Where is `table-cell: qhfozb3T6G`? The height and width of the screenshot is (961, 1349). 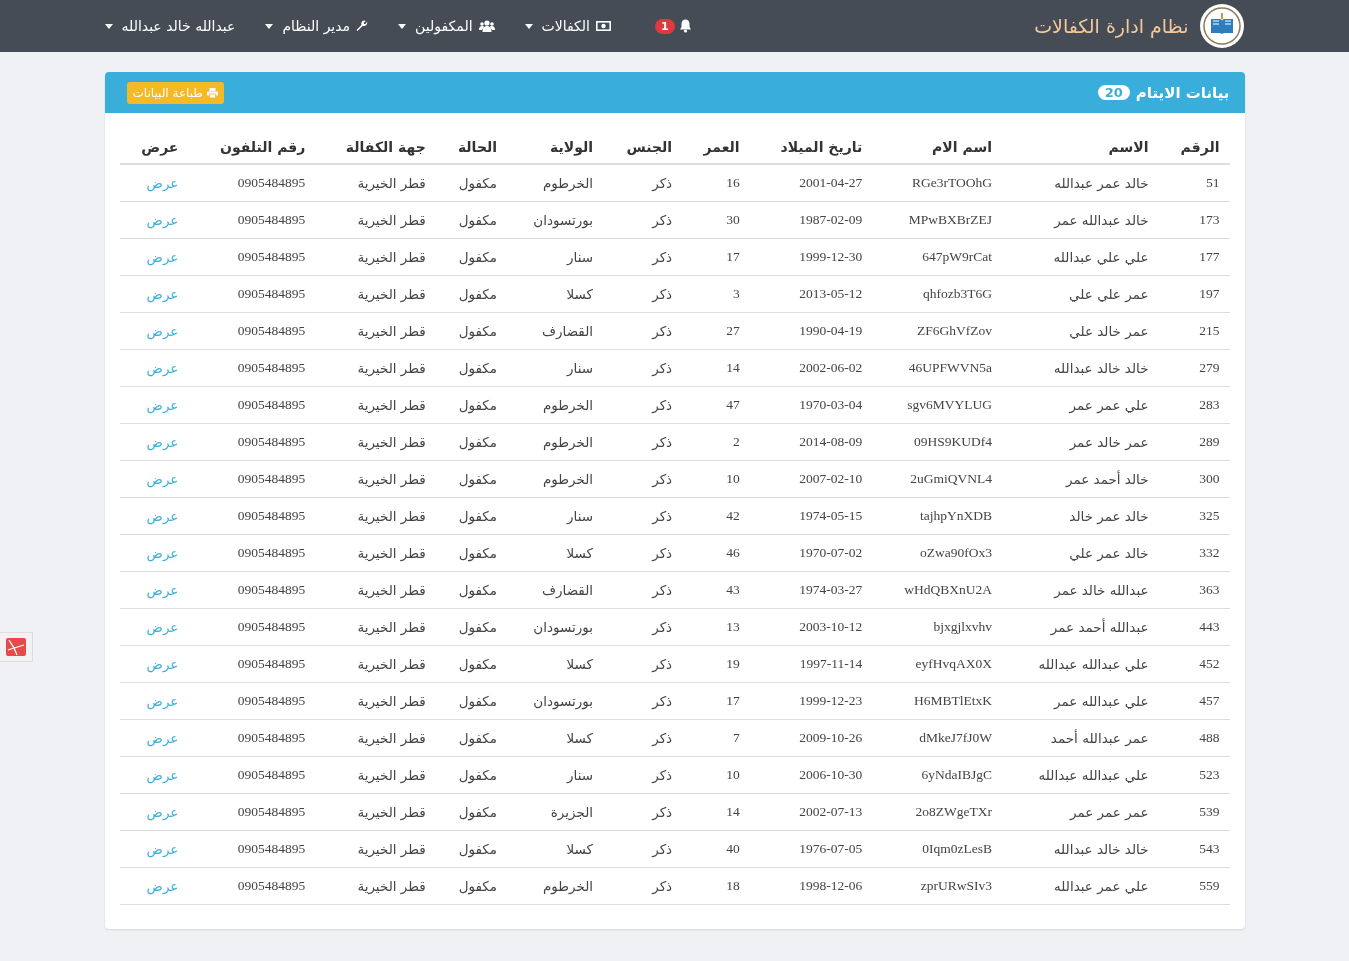
table-cell: qhfozb3T6G is located at coordinates (957, 293).